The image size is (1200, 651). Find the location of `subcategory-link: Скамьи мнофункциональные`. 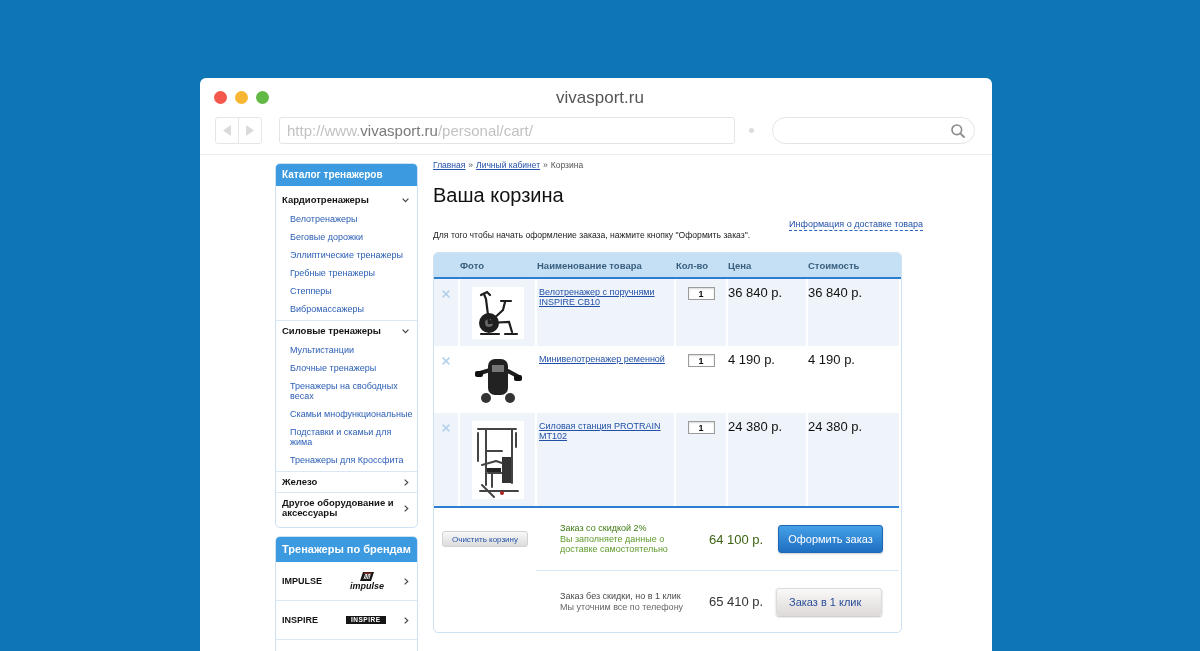

subcategory-link: Скамьи мнофункциональные is located at coordinates (346, 414).